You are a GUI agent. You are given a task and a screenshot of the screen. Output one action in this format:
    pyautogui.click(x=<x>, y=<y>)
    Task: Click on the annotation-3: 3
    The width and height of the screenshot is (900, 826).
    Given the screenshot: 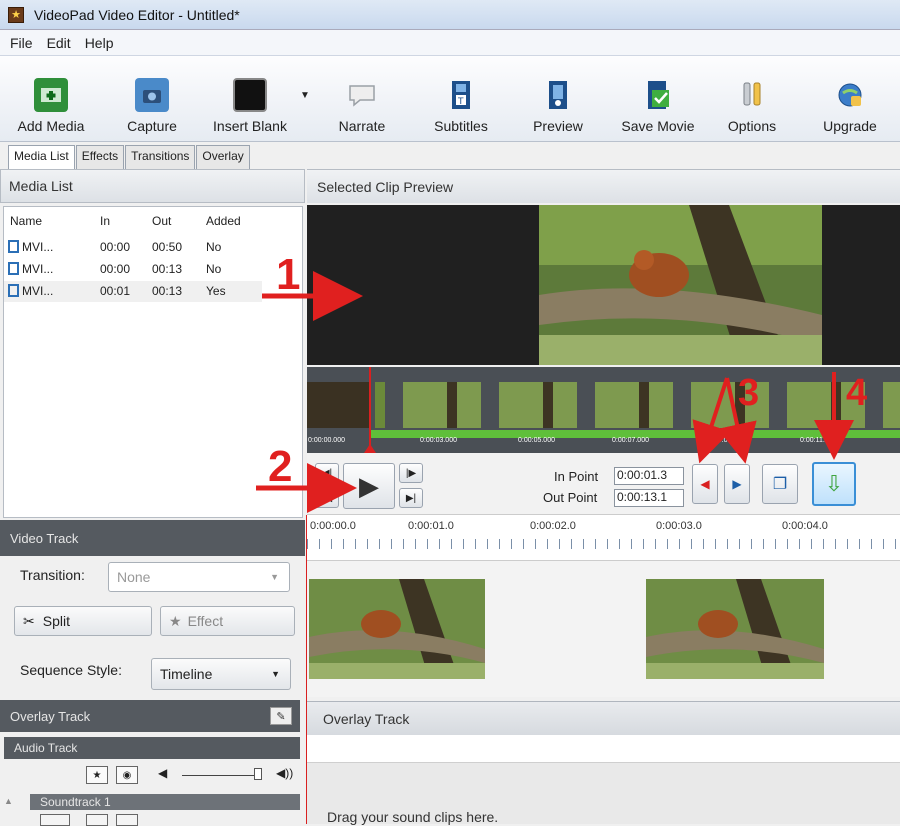 What is the action you would take?
    pyautogui.click(x=749, y=393)
    